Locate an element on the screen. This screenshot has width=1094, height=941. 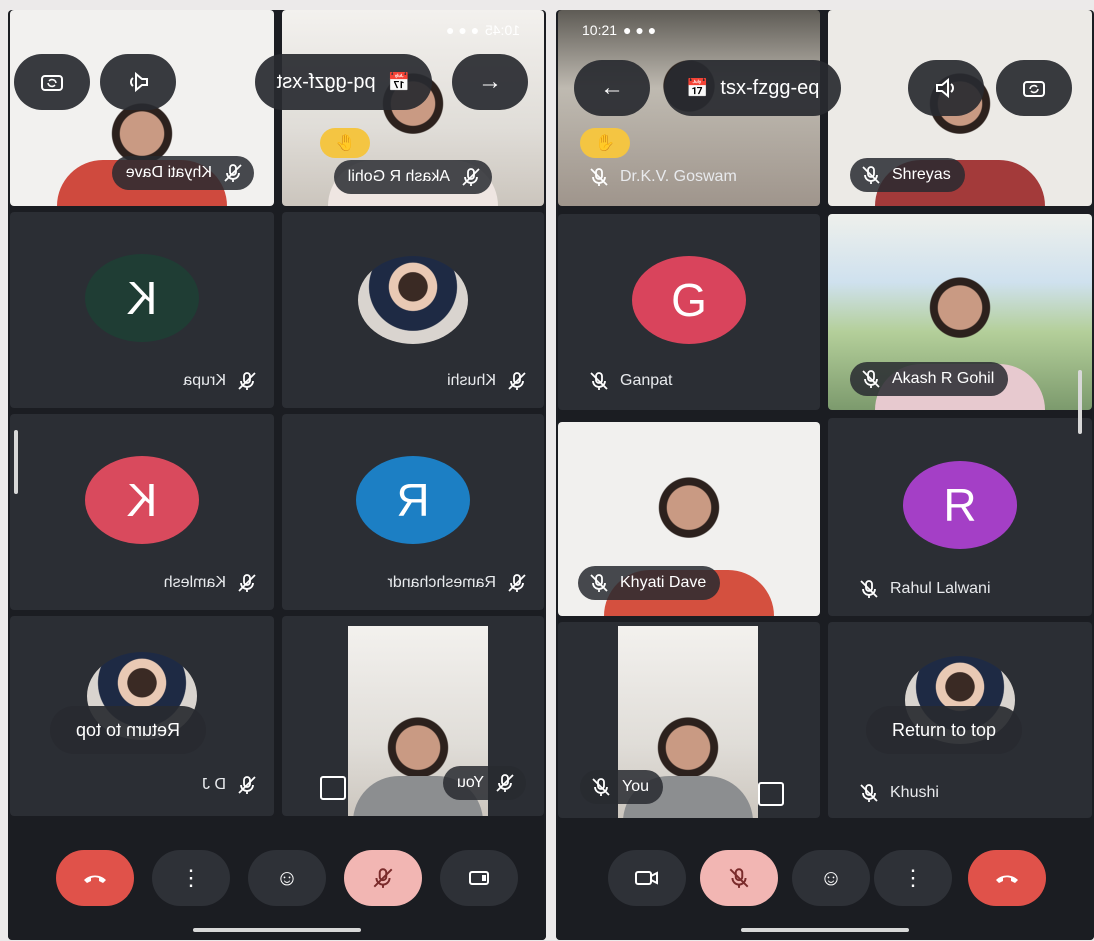
phone-hangup-icon is located at coordinates (1007, 879).